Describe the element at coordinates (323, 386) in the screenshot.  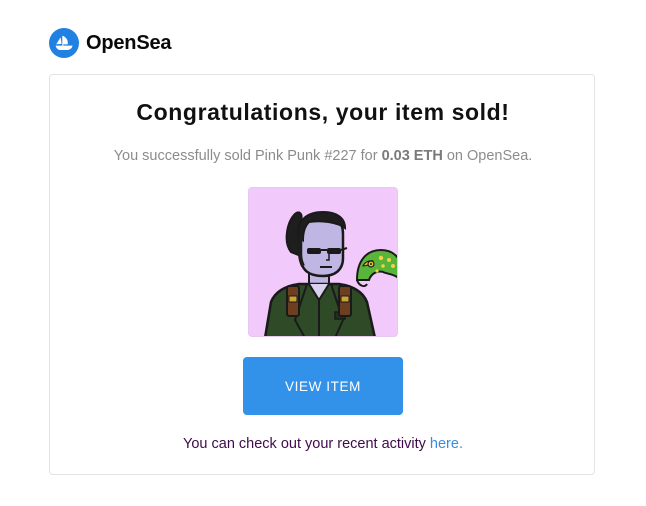
I see `view-item-button: VIEW ITEM` at that location.